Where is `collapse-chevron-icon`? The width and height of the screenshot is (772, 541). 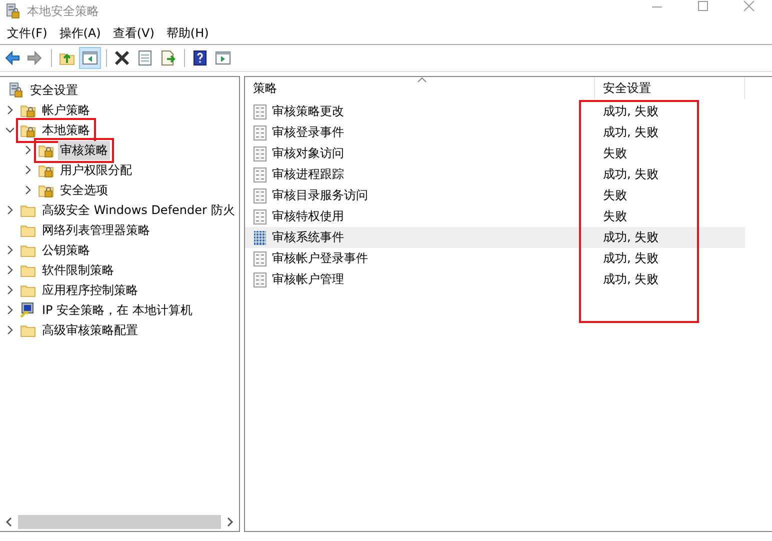
collapse-chevron-icon is located at coordinates (10, 130).